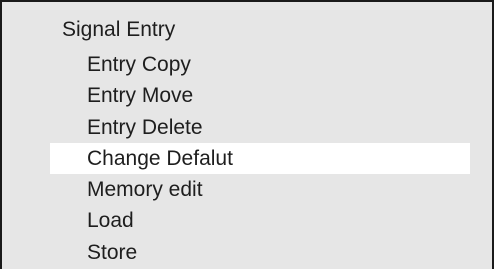 The image size is (503, 269). I want to click on menu-item-entry-copy: Entry Copy, so click(247, 64).